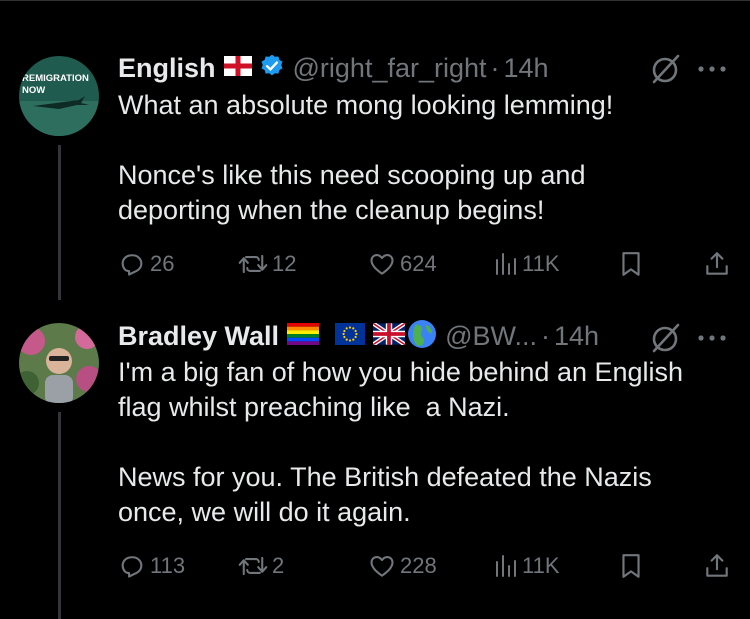 The width and height of the screenshot is (750, 619). Describe the element at coordinates (390, 68) in the screenshot. I see `handle: @right_far_right` at that location.